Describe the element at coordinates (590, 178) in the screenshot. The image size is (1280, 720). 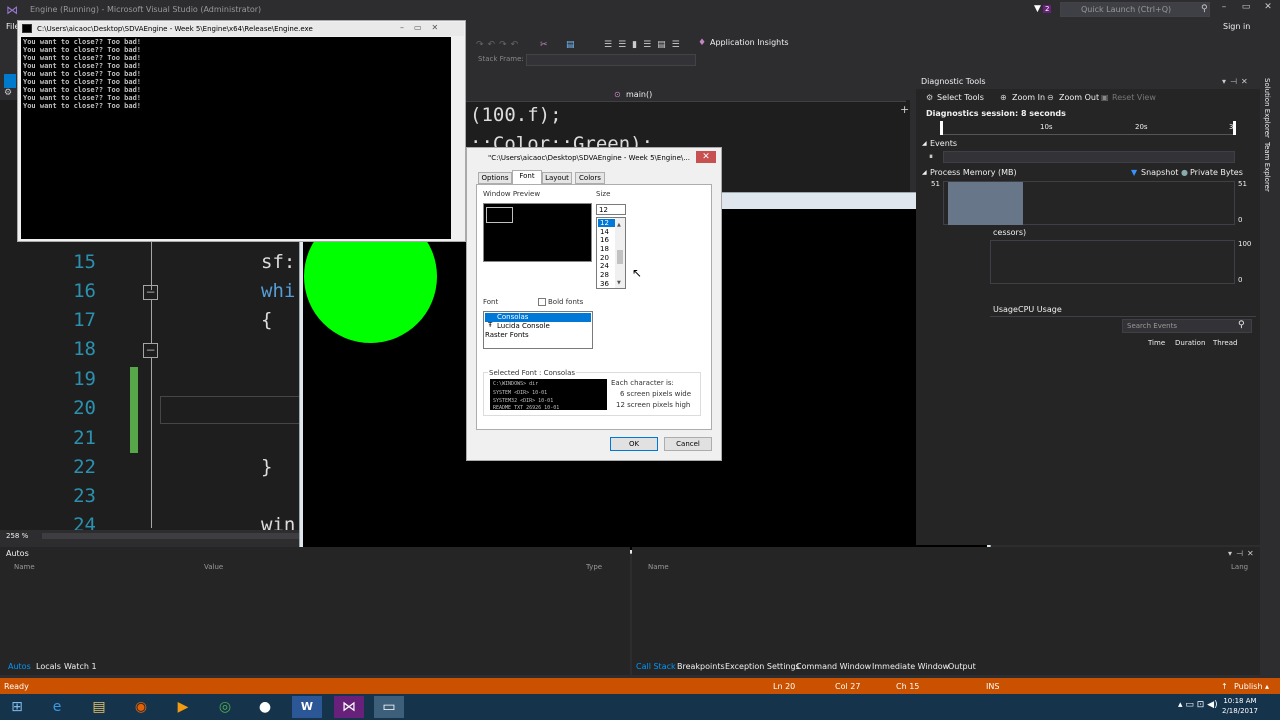
I see `tab-colors: Colors` at that location.